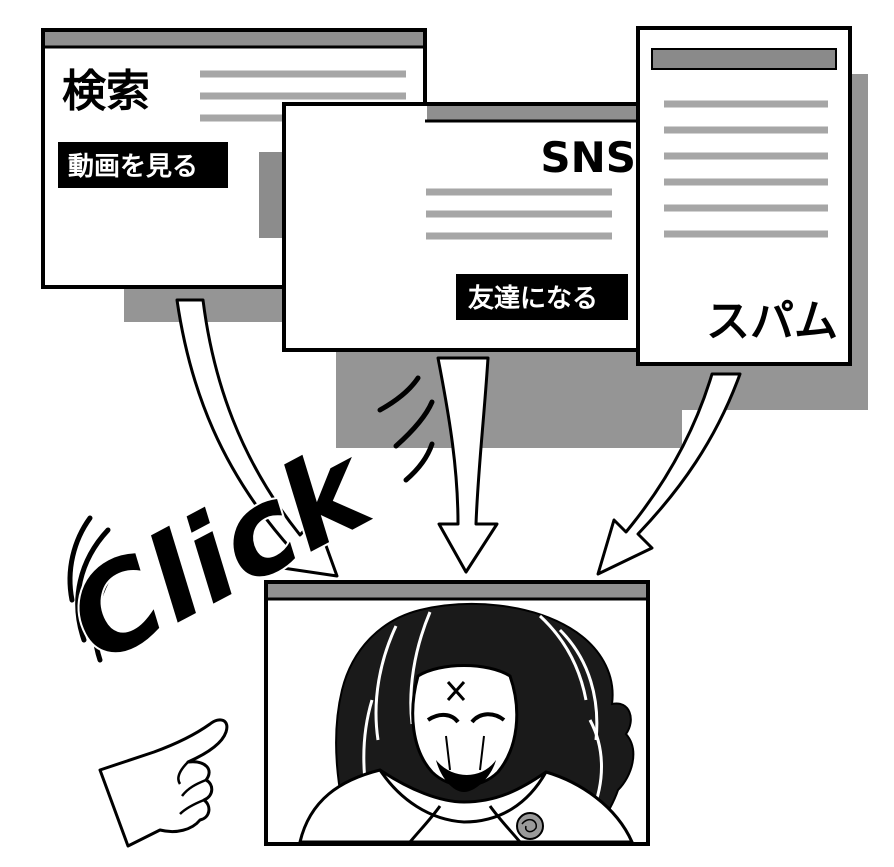 This screenshot has height=867, width=894. I want to click on spam-window-title: スパム, so click(772, 321).